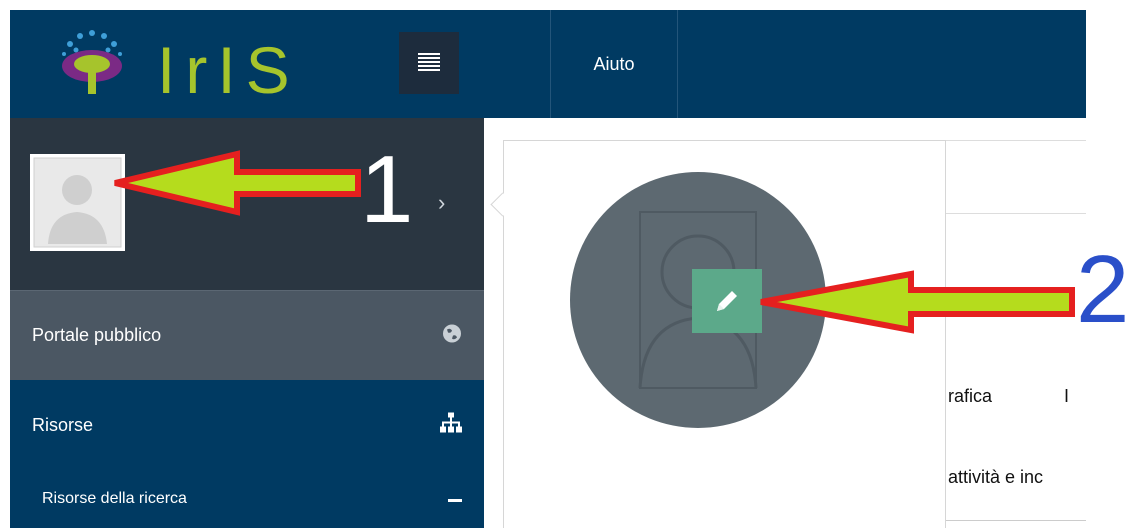  Describe the element at coordinates (452, 335) in the screenshot. I see `globe-icon` at that location.